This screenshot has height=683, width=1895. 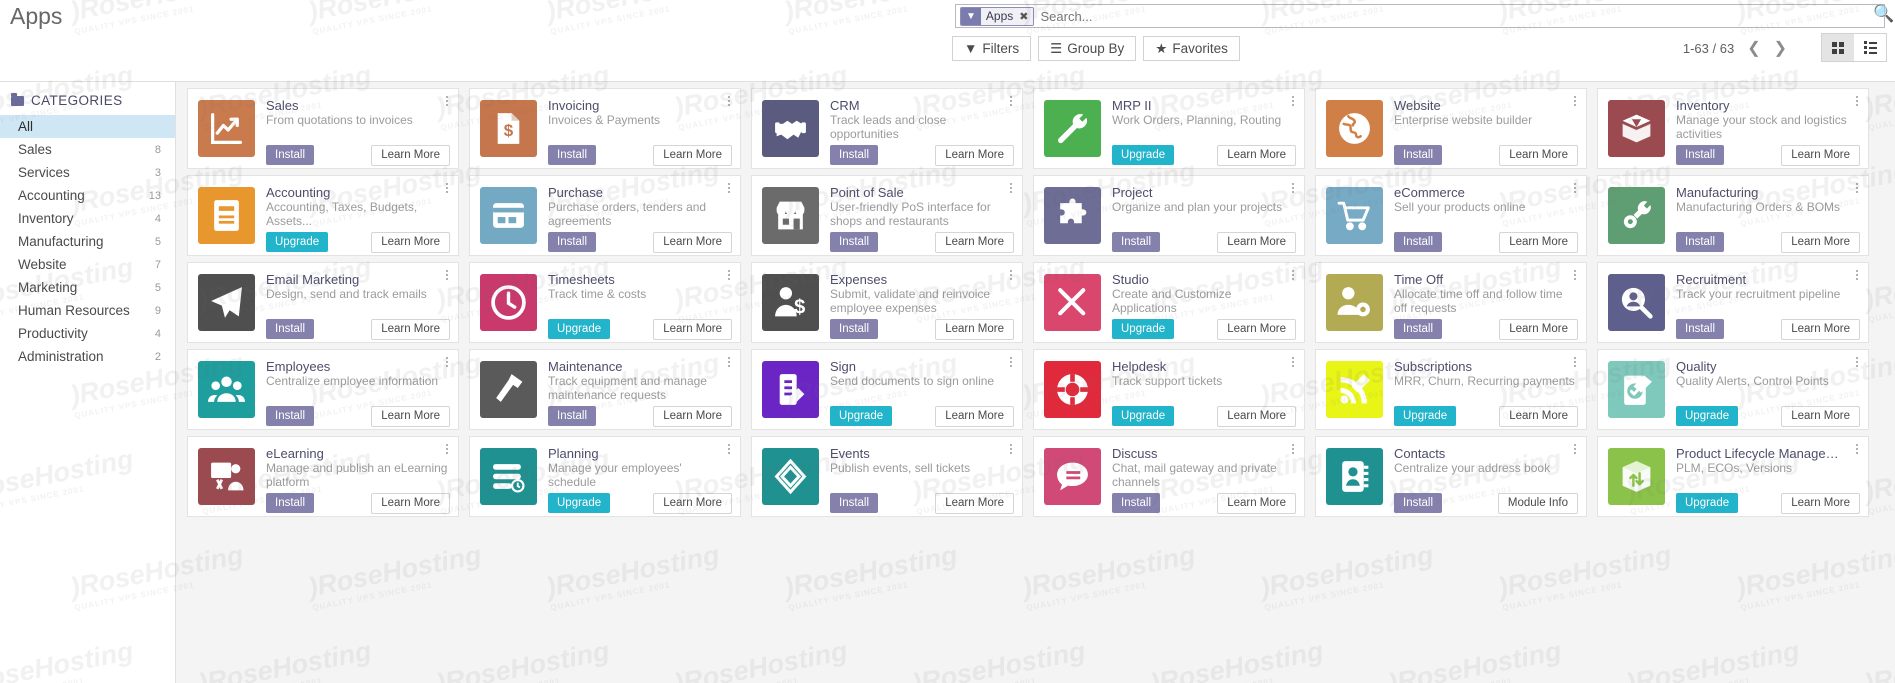 I want to click on pager-next-icon: ❯, so click(x=1780, y=48).